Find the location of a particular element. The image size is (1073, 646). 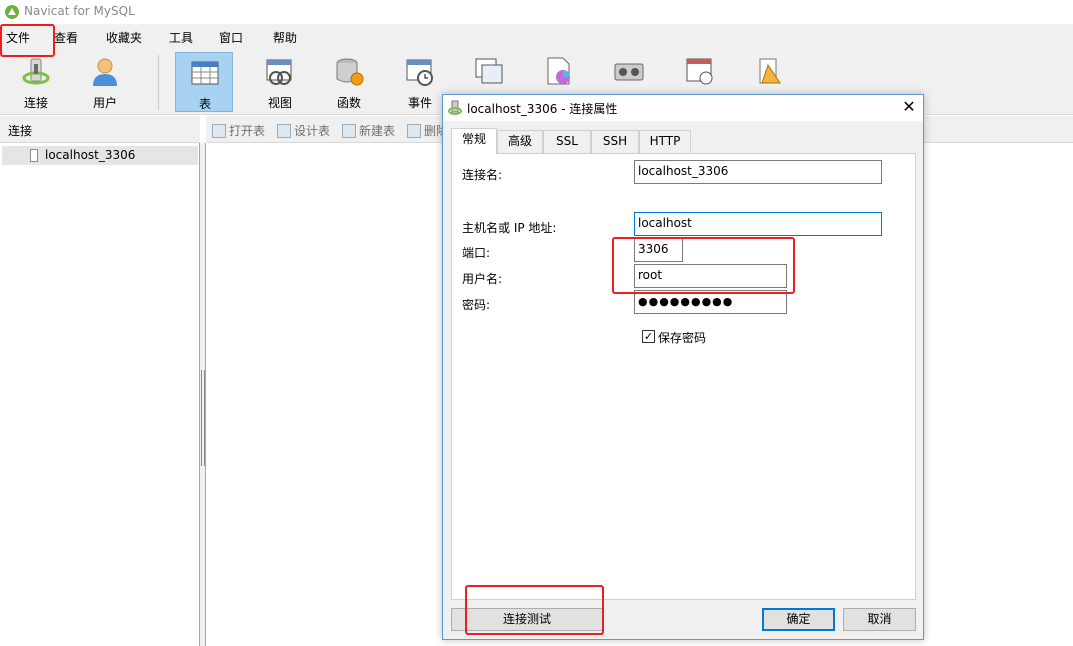

tab-advanced: 高级 is located at coordinates (520, 141).